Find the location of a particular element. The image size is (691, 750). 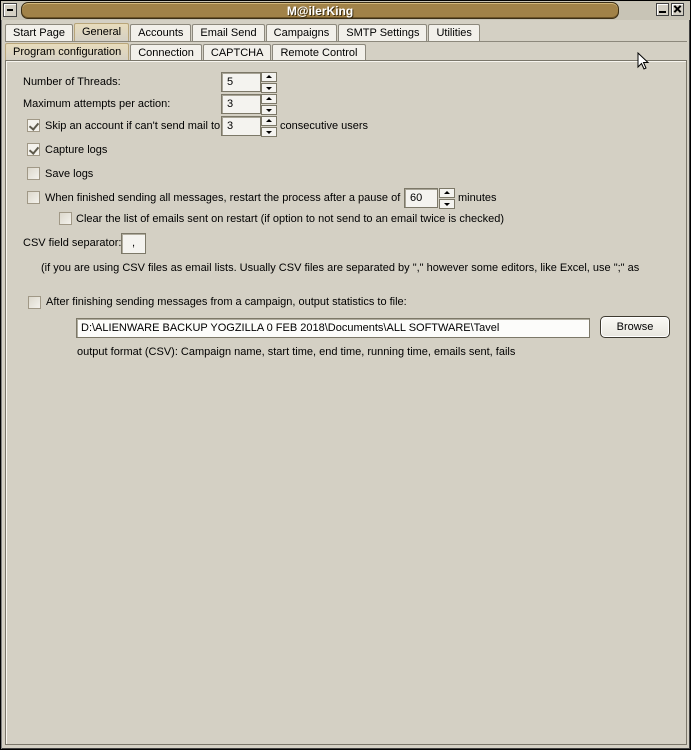

tab-smtp-settings: SMTP Settings is located at coordinates (383, 32).